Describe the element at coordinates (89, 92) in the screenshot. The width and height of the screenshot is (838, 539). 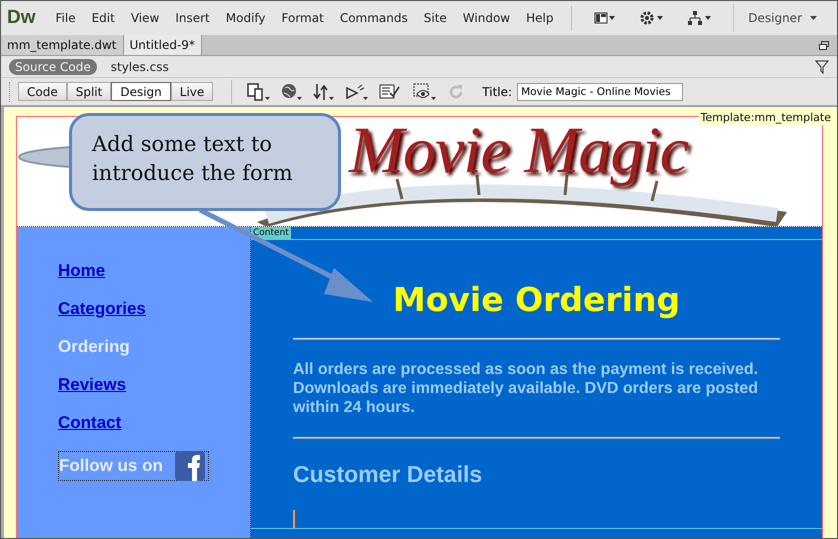
I see `view-button: Split` at that location.